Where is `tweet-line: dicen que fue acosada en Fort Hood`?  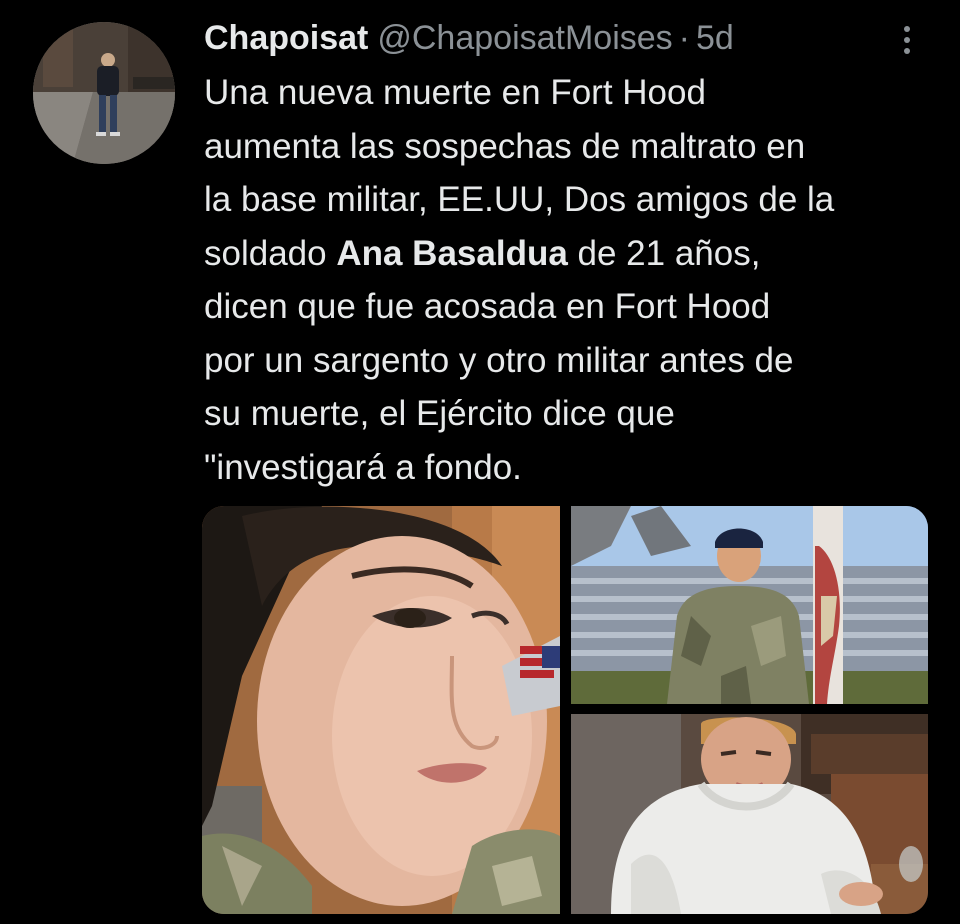
tweet-line: dicen que fue acosada en Fort Hood is located at coordinates (487, 306).